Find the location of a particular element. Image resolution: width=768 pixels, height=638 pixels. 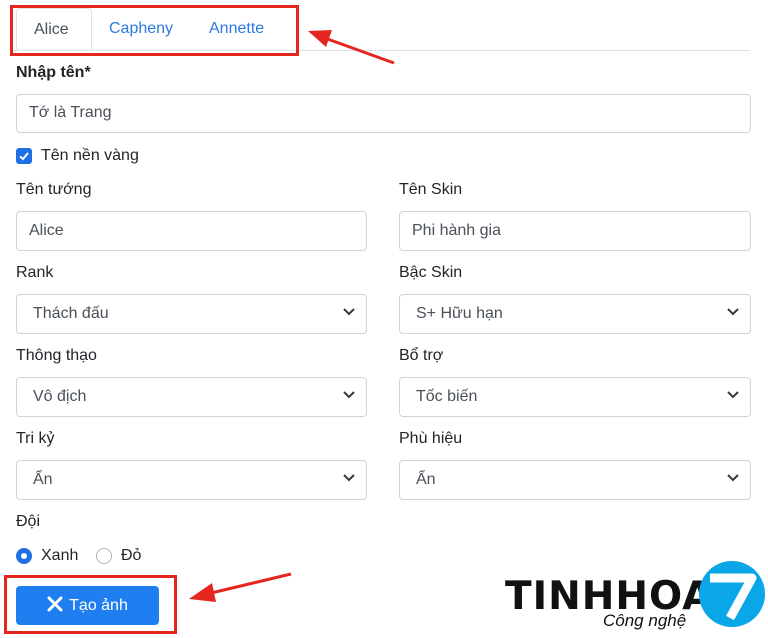

team-radio-red is located at coordinates (104, 556).